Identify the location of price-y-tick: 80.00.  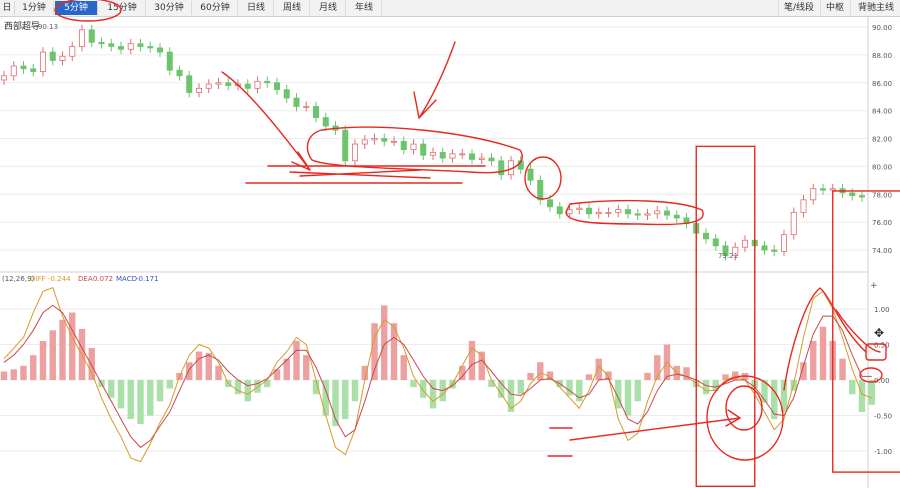
(882, 167).